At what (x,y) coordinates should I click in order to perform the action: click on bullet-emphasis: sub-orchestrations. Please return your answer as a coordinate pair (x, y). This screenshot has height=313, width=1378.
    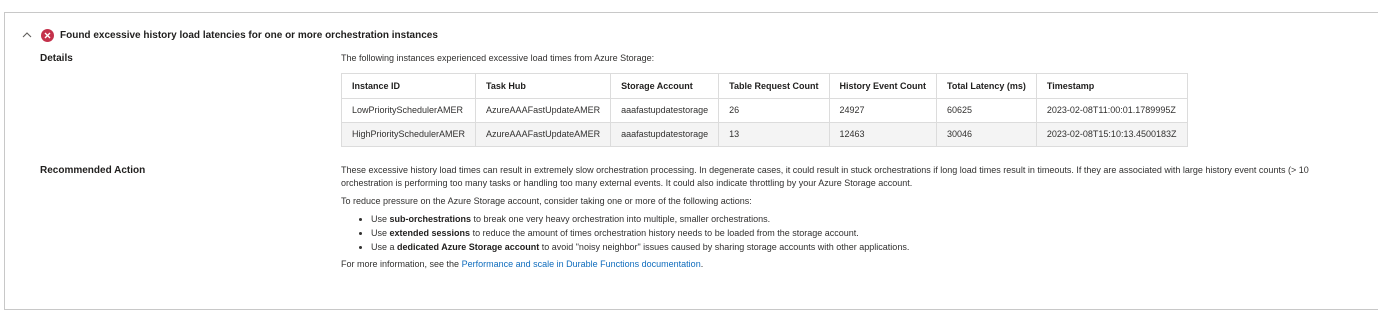
    Looking at the image, I should click on (430, 219).